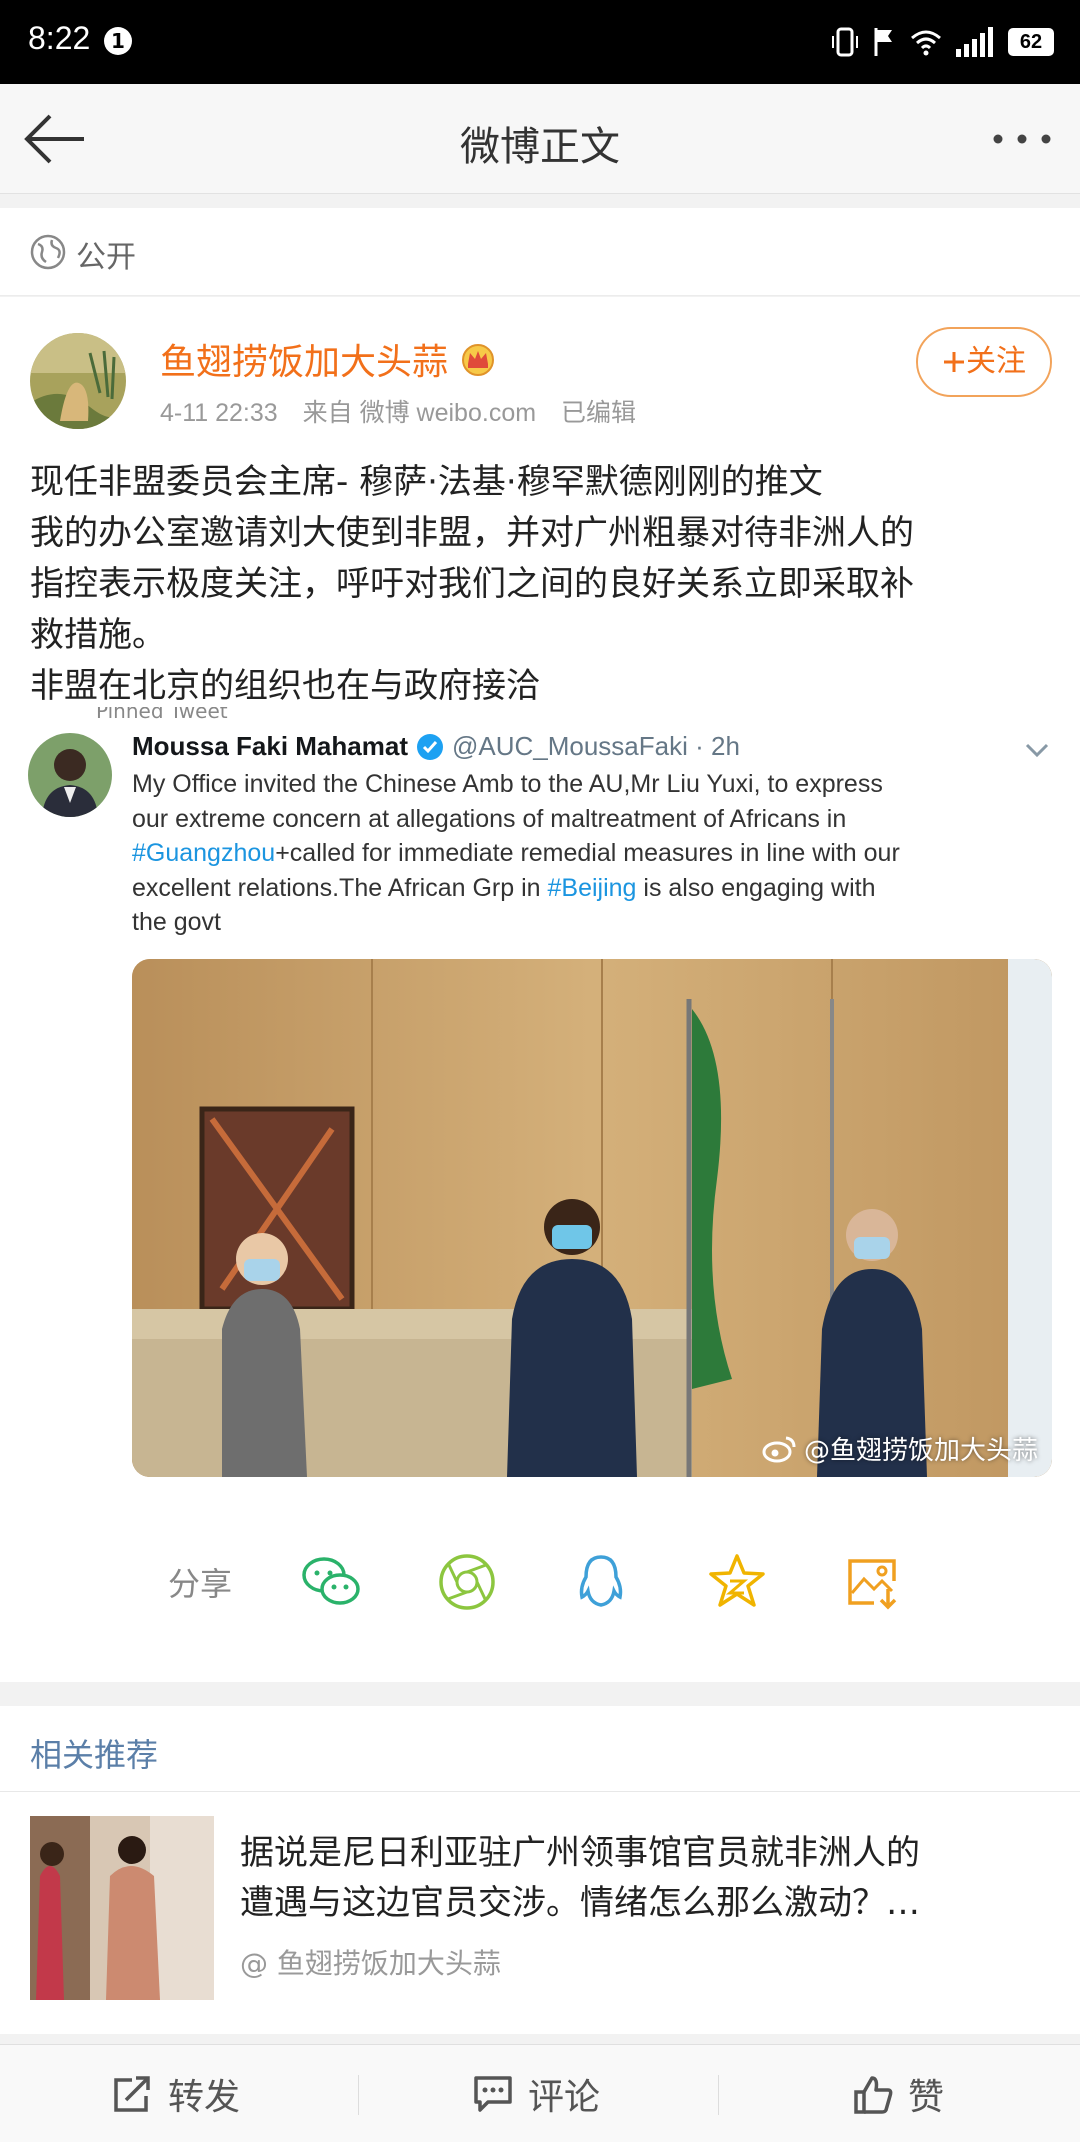 The image size is (1080, 2142). Describe the element at coordinates (926, 43) in the screenshot. I see `wifi-icon` at that location.